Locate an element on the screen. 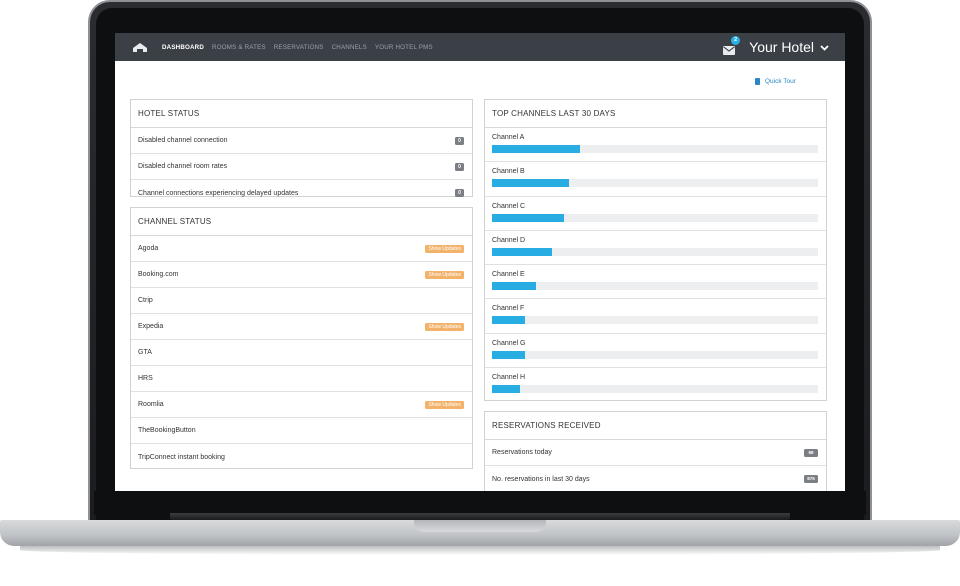 The height and width of the screenshot is (586, 960). channel-status-row: Booking.com Show Updates is located at coordinates (301, 275).